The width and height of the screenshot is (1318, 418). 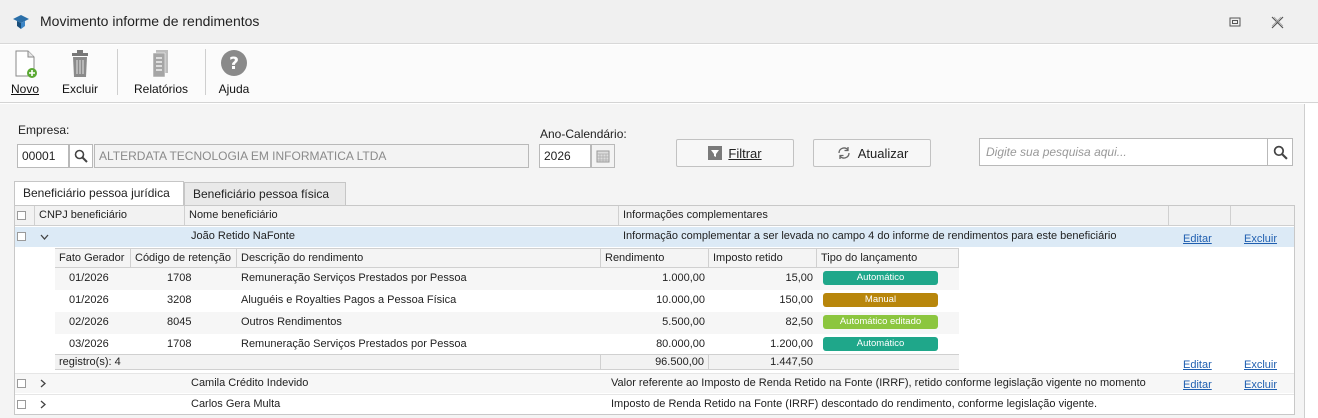 What do you see at coordinates (680, 300) in the screenshot?
I see `detail-rendimento: 10.000,00` at bounding box center [680, 300].